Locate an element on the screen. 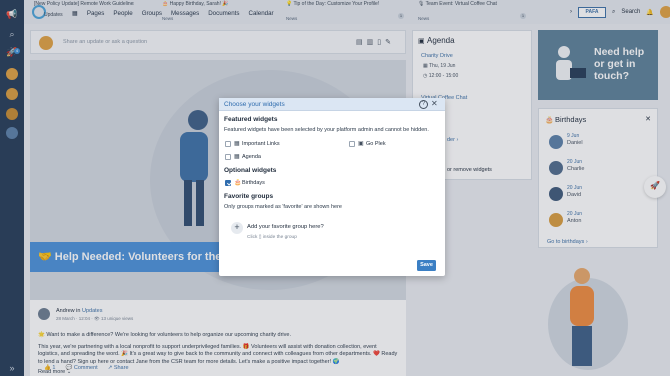 Image resolution: width=670 pixels, height=376 pixels. important-links-label: Important Links is located at coordinates (261, 144).